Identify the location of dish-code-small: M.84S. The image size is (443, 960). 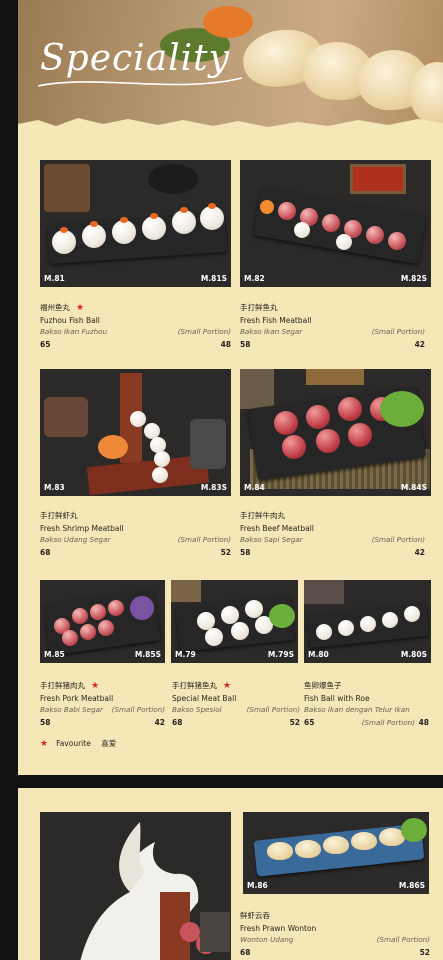
(413, 487).